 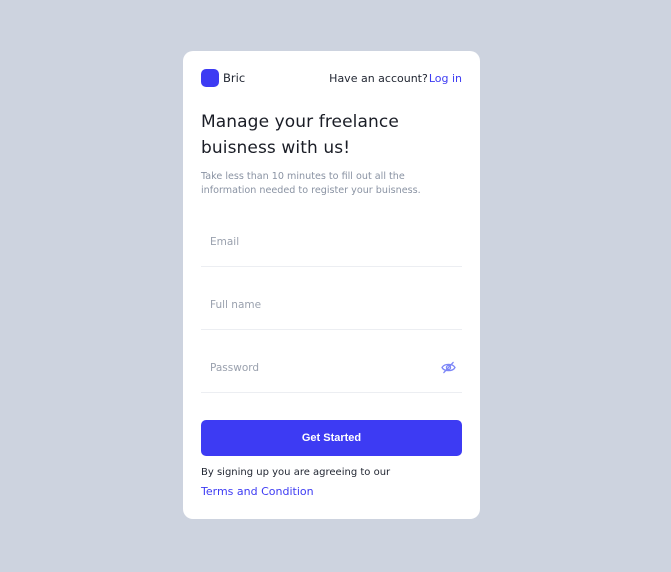 I want to click on account-prompt-text: Have an account?, so click(x=378, y=78).